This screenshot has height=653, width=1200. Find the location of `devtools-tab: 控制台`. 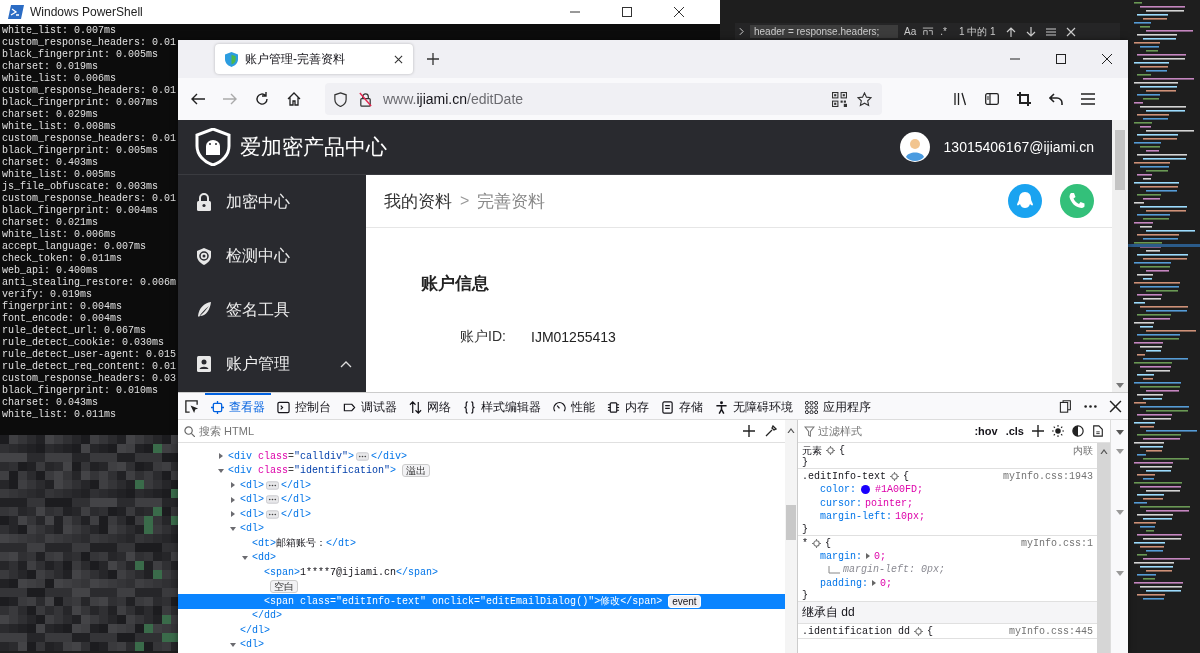

devtools-tab: 控制台 is located at coordinates (304, 406).